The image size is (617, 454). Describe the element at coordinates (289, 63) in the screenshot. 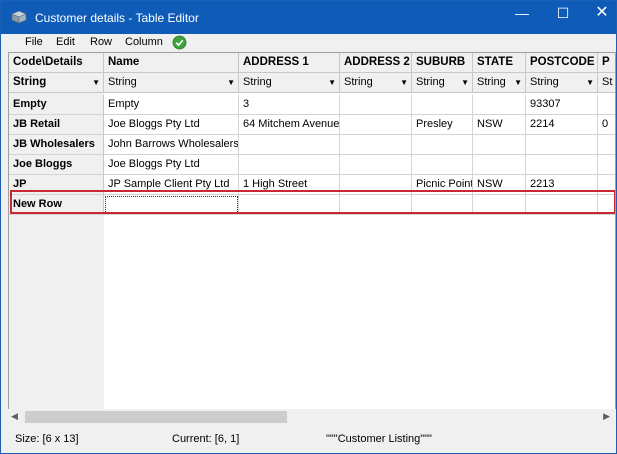

I see `column-header: ADDRESS 1` at that location.